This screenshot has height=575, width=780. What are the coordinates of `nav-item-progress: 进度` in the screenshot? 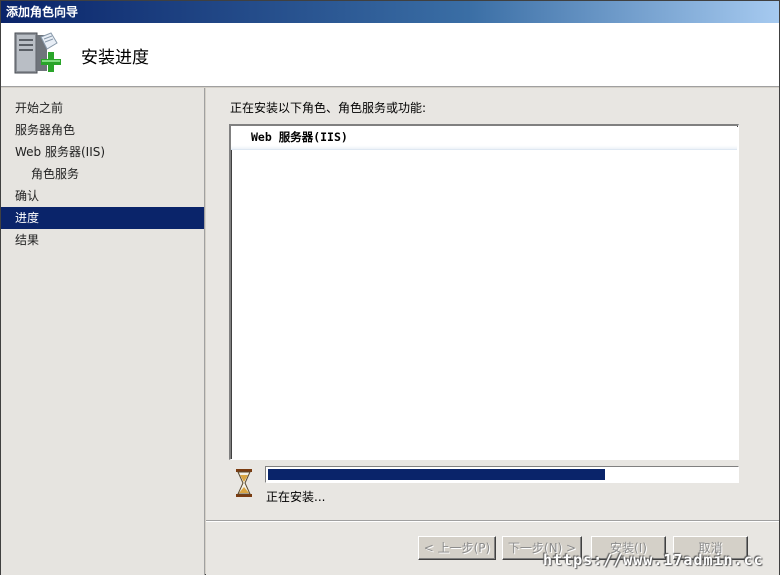 It's located at (102, 218).